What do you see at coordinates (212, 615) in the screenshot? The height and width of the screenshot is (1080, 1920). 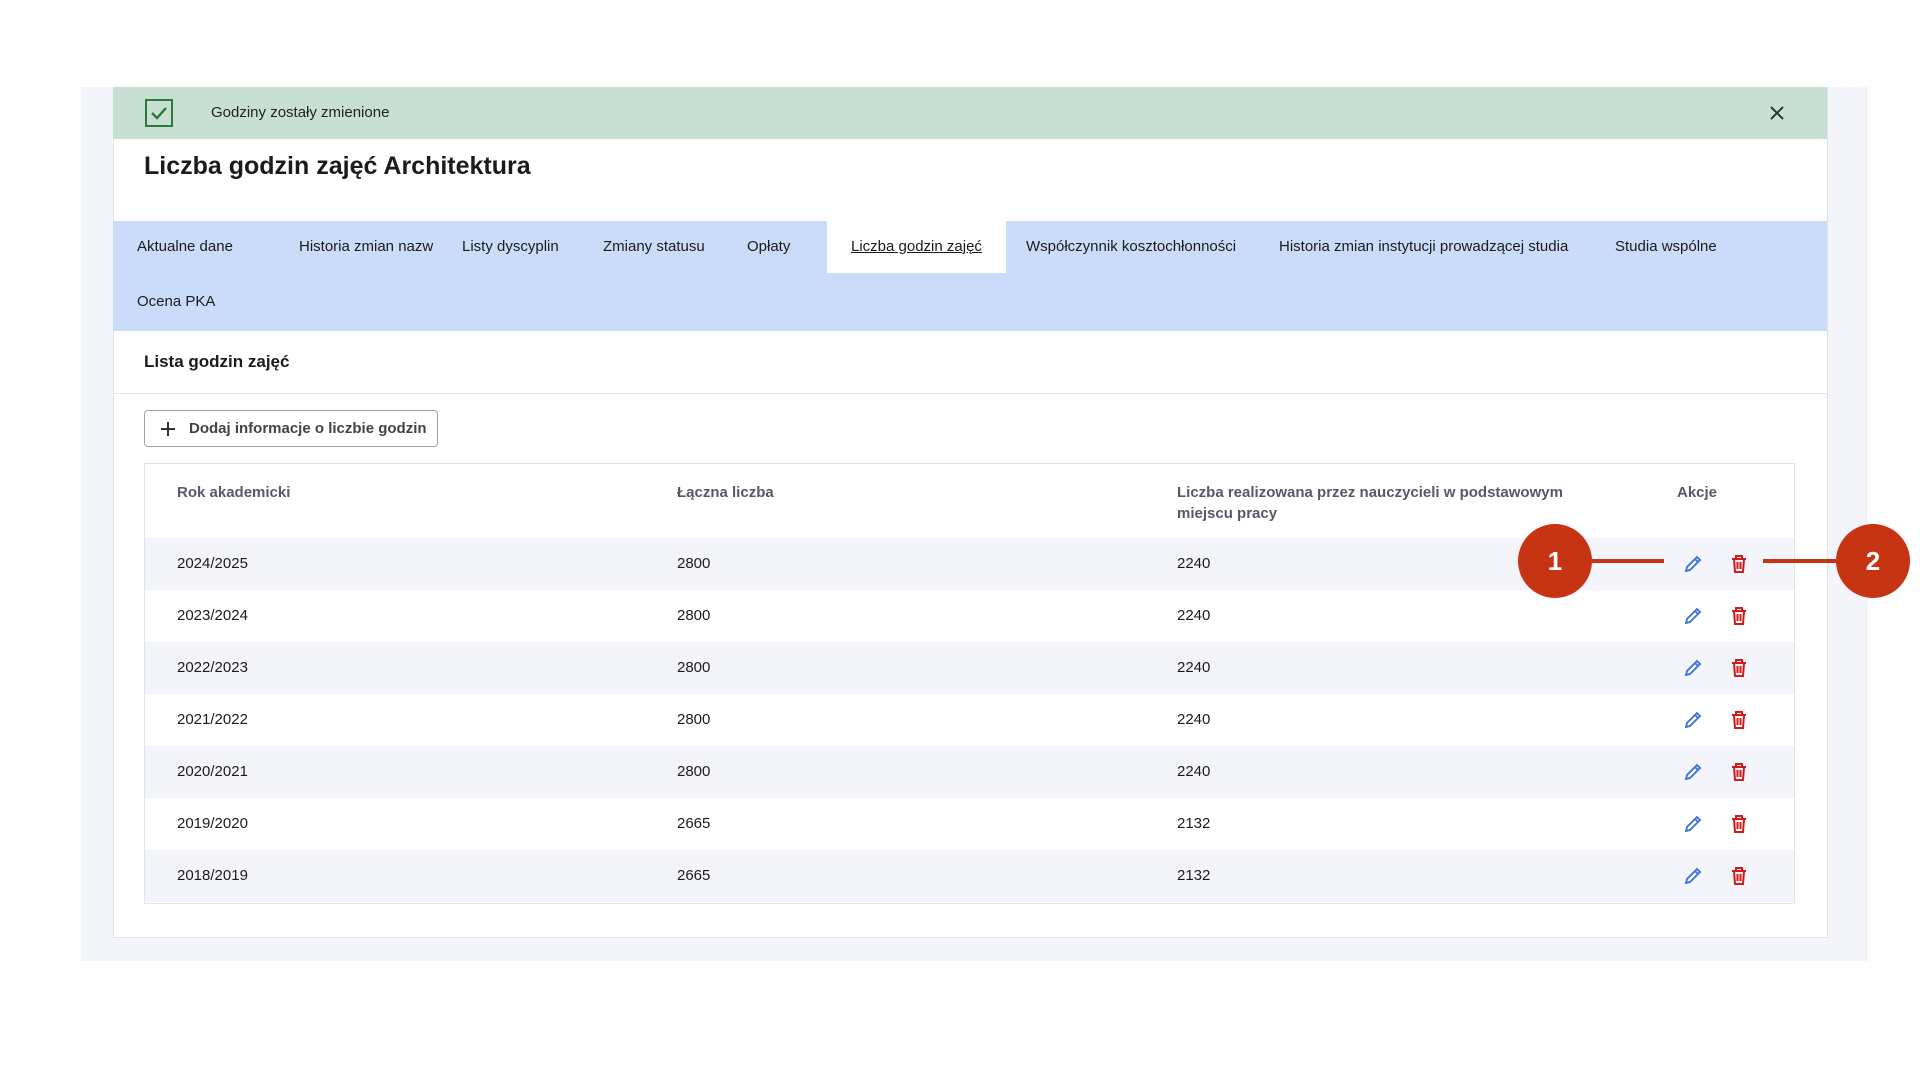 I see `cell-year: 2023/2024` at bounding box center [212, 615].